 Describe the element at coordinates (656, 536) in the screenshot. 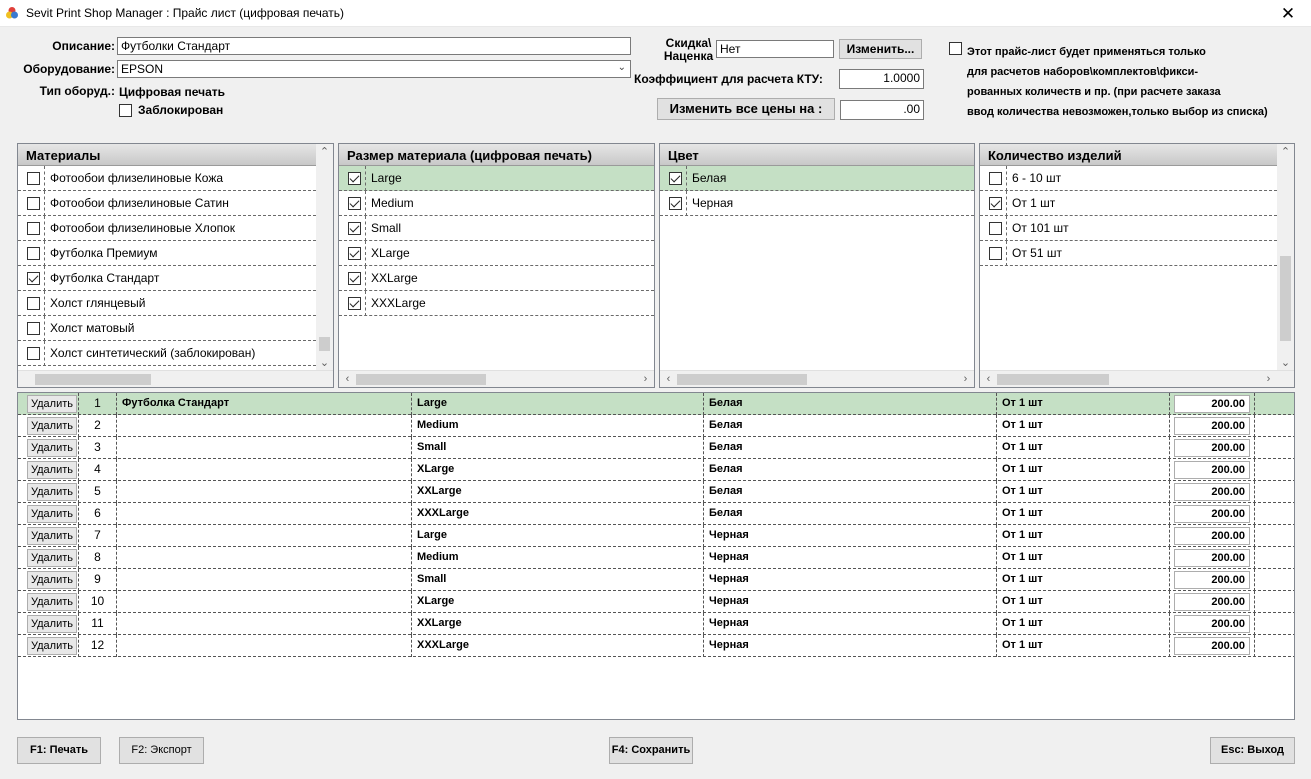

I see `table-row: Удалить 7 Large Черная От 1 шт 200.00` at that location.